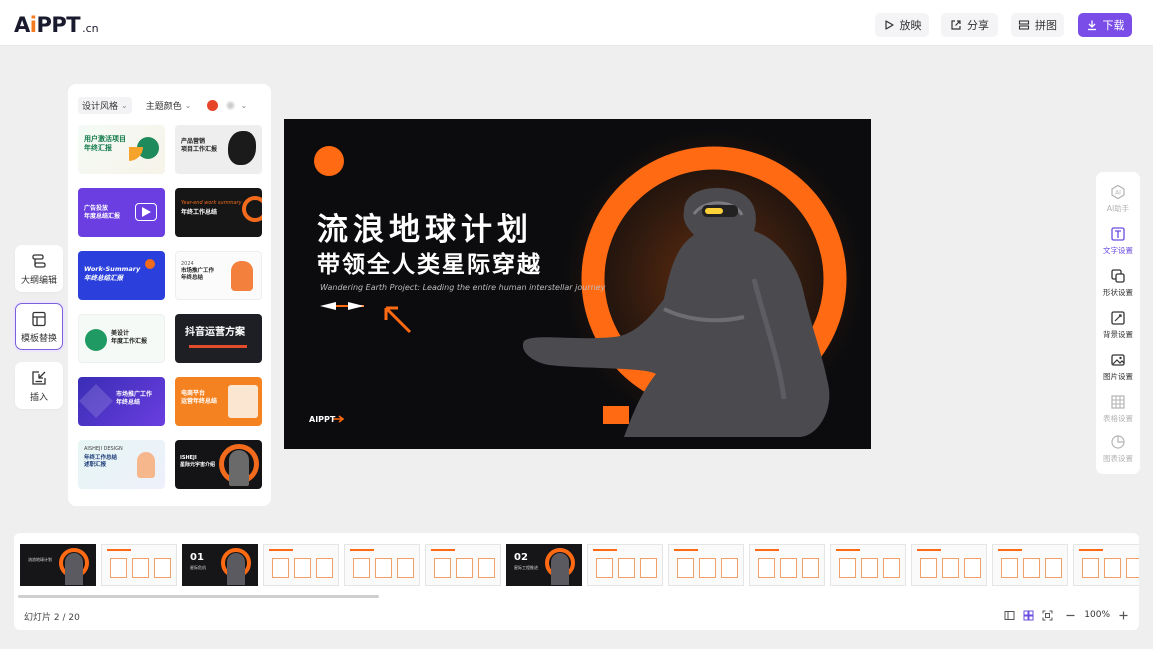  Describe the element at coordinates (58, 565) in the screenshot. I see `slide-thumbnail: 流浪地球计划` at that location.